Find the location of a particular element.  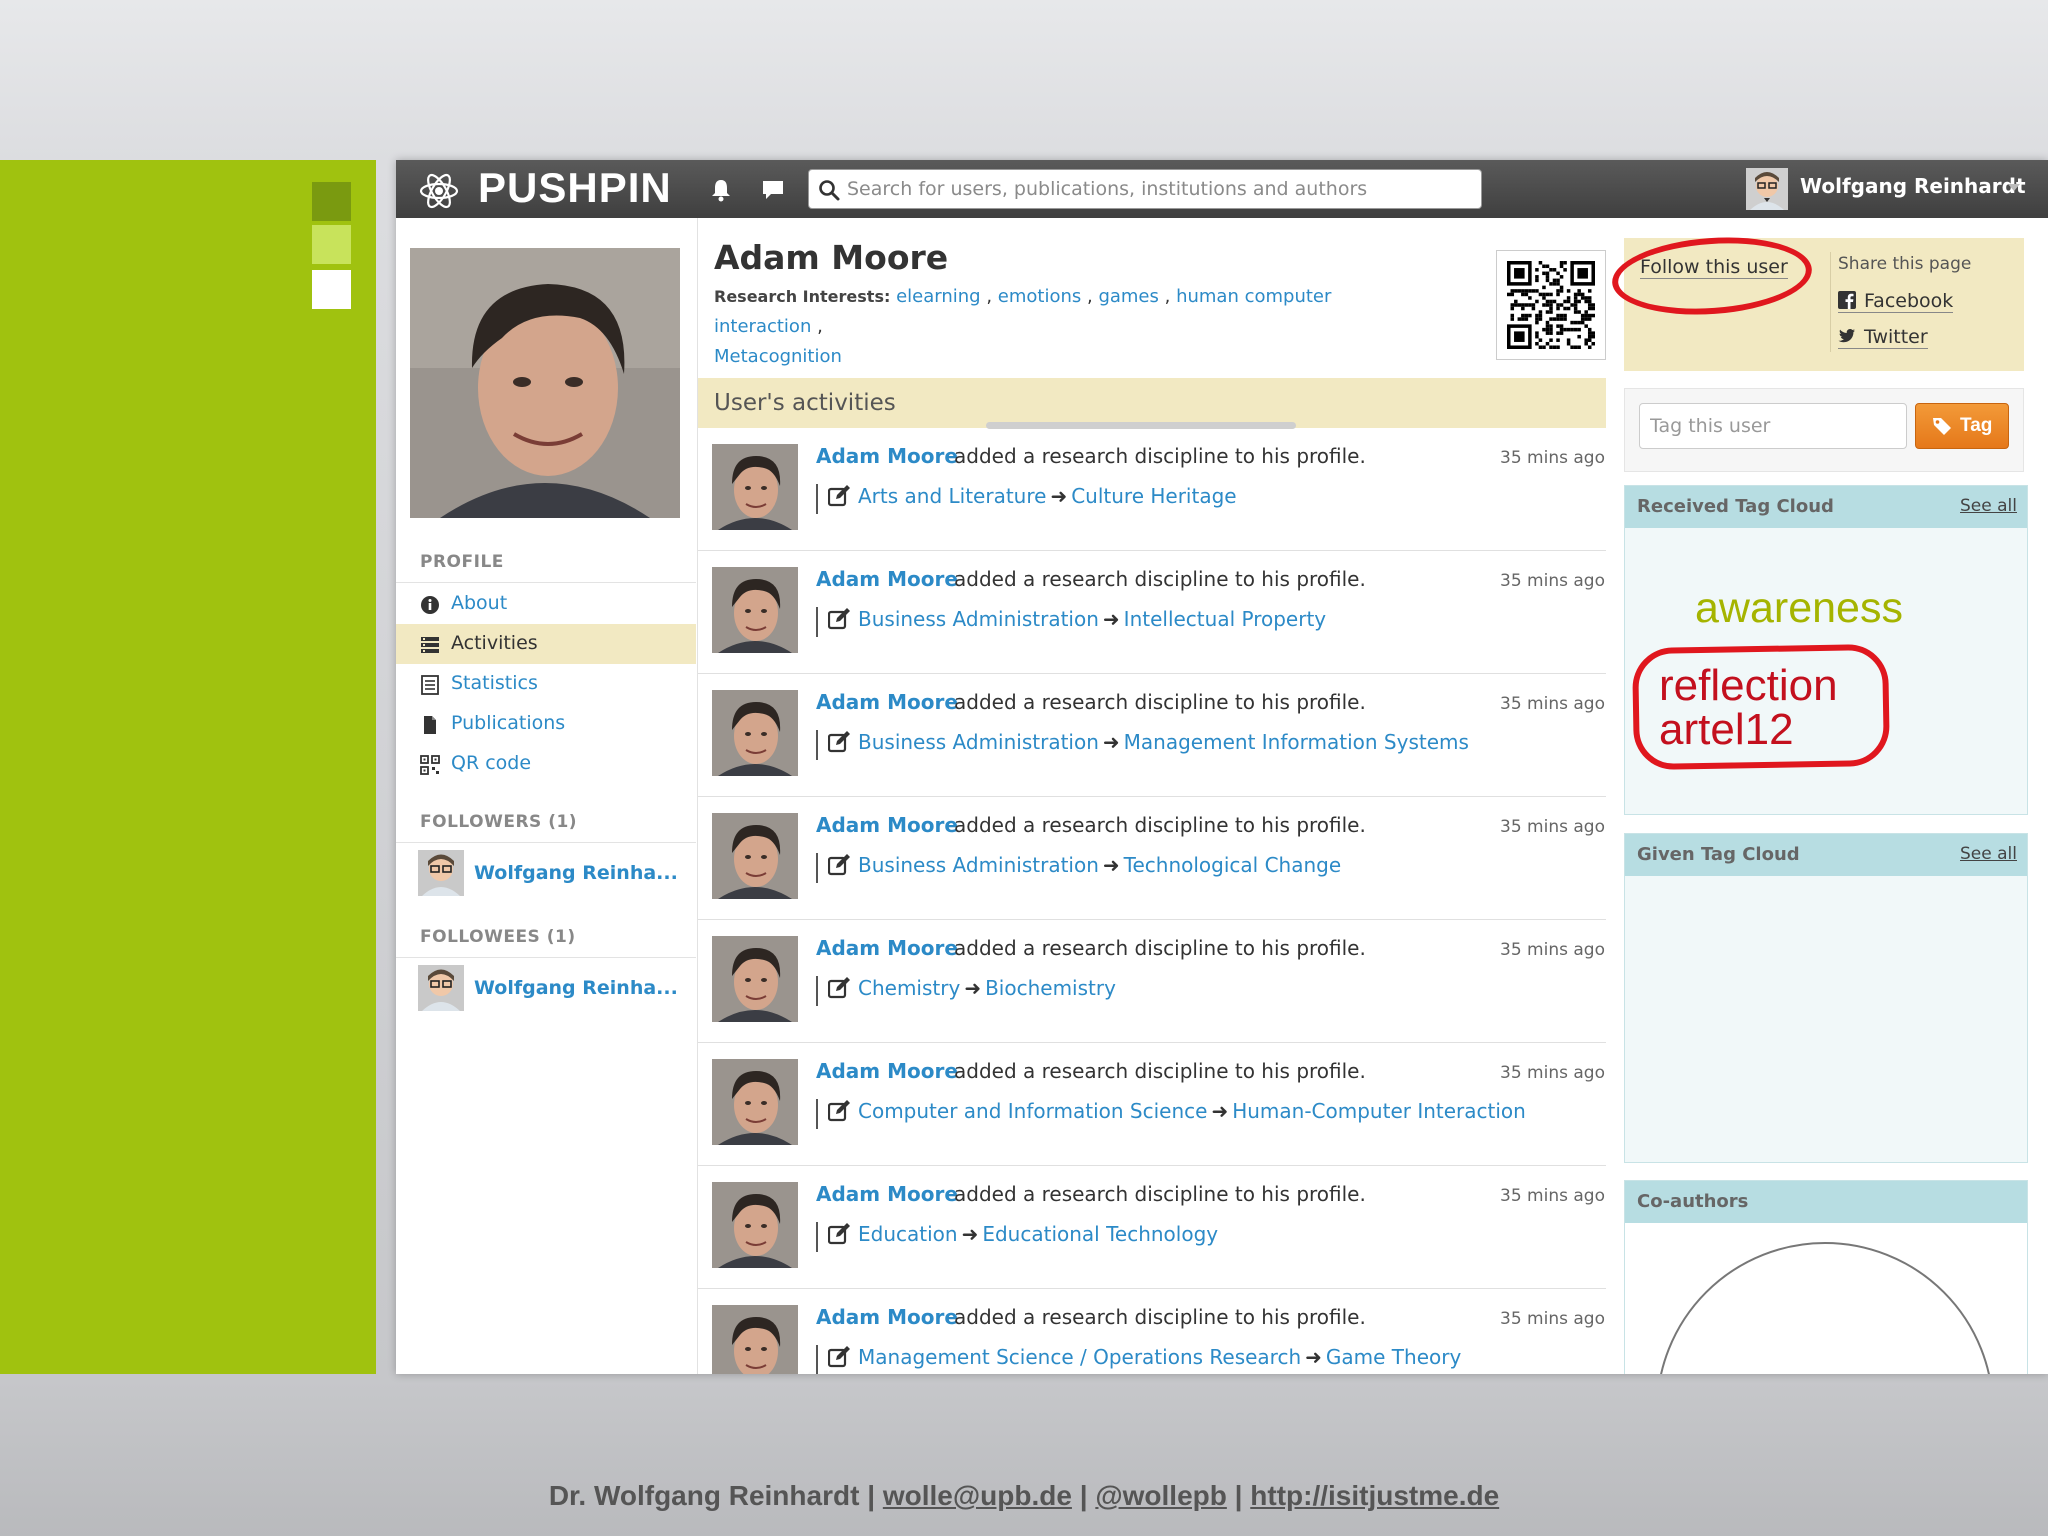

interest-link: emotions is located at coordinates (1039, 296).